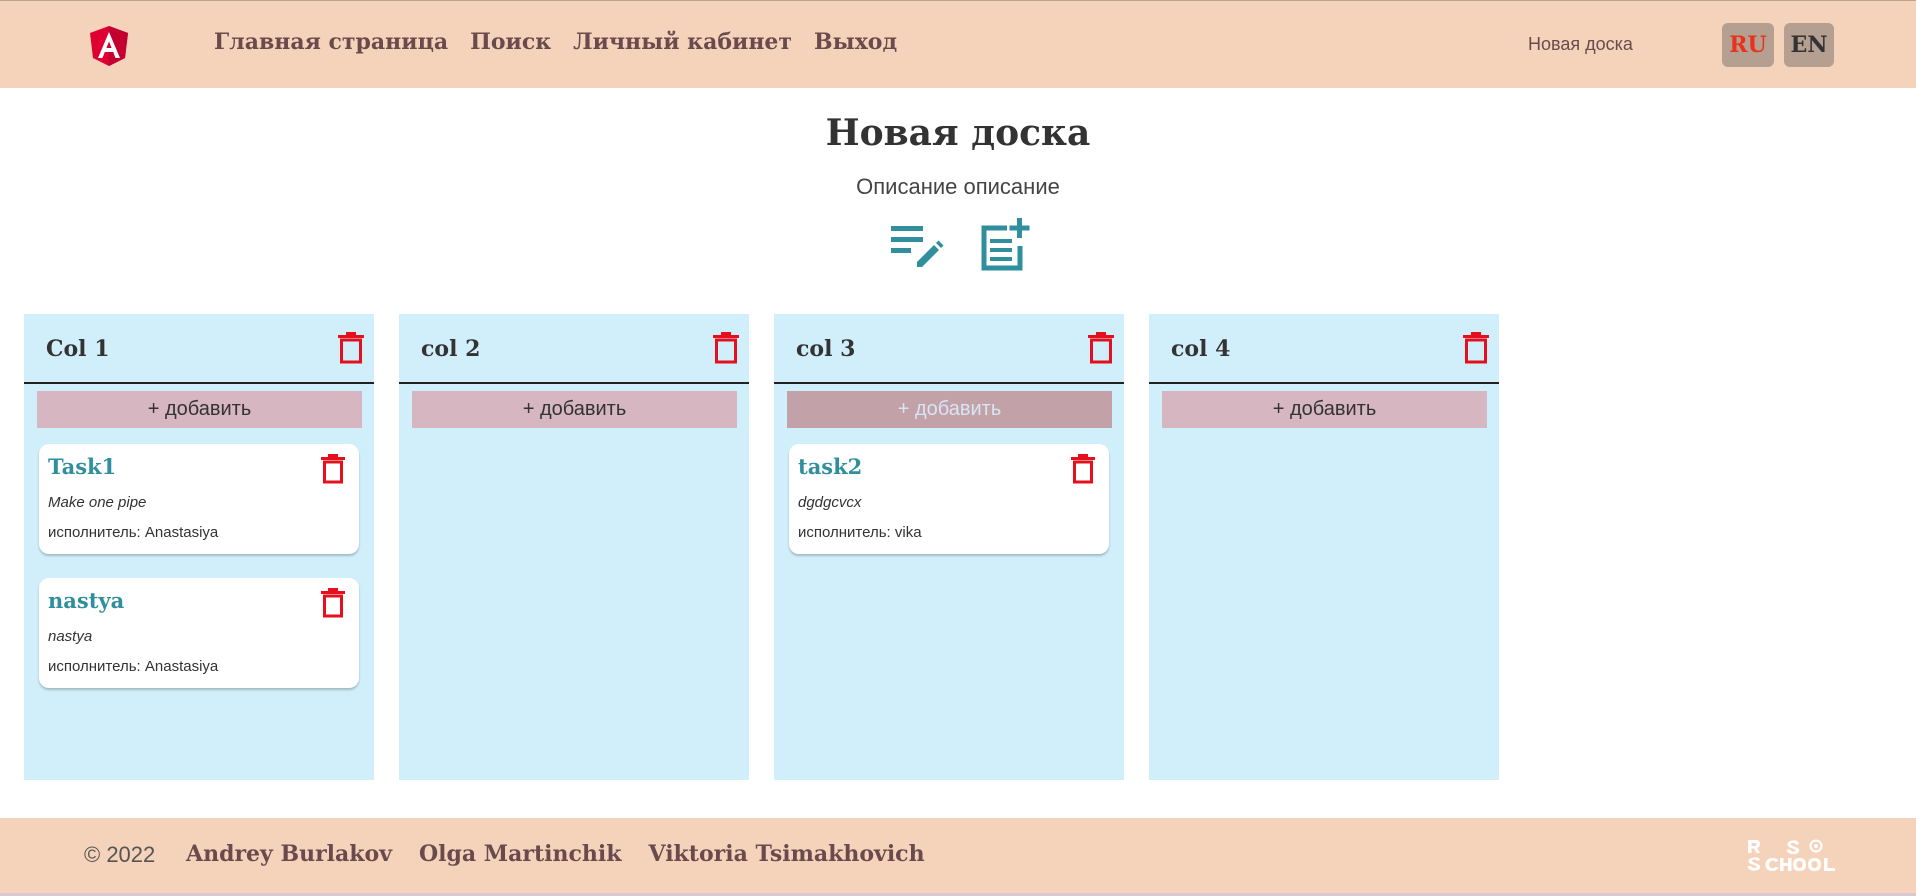 Image resolution: width=1916 pixels, height=896 pixels. I want to click on task-title: nastya, so click(86, 600).